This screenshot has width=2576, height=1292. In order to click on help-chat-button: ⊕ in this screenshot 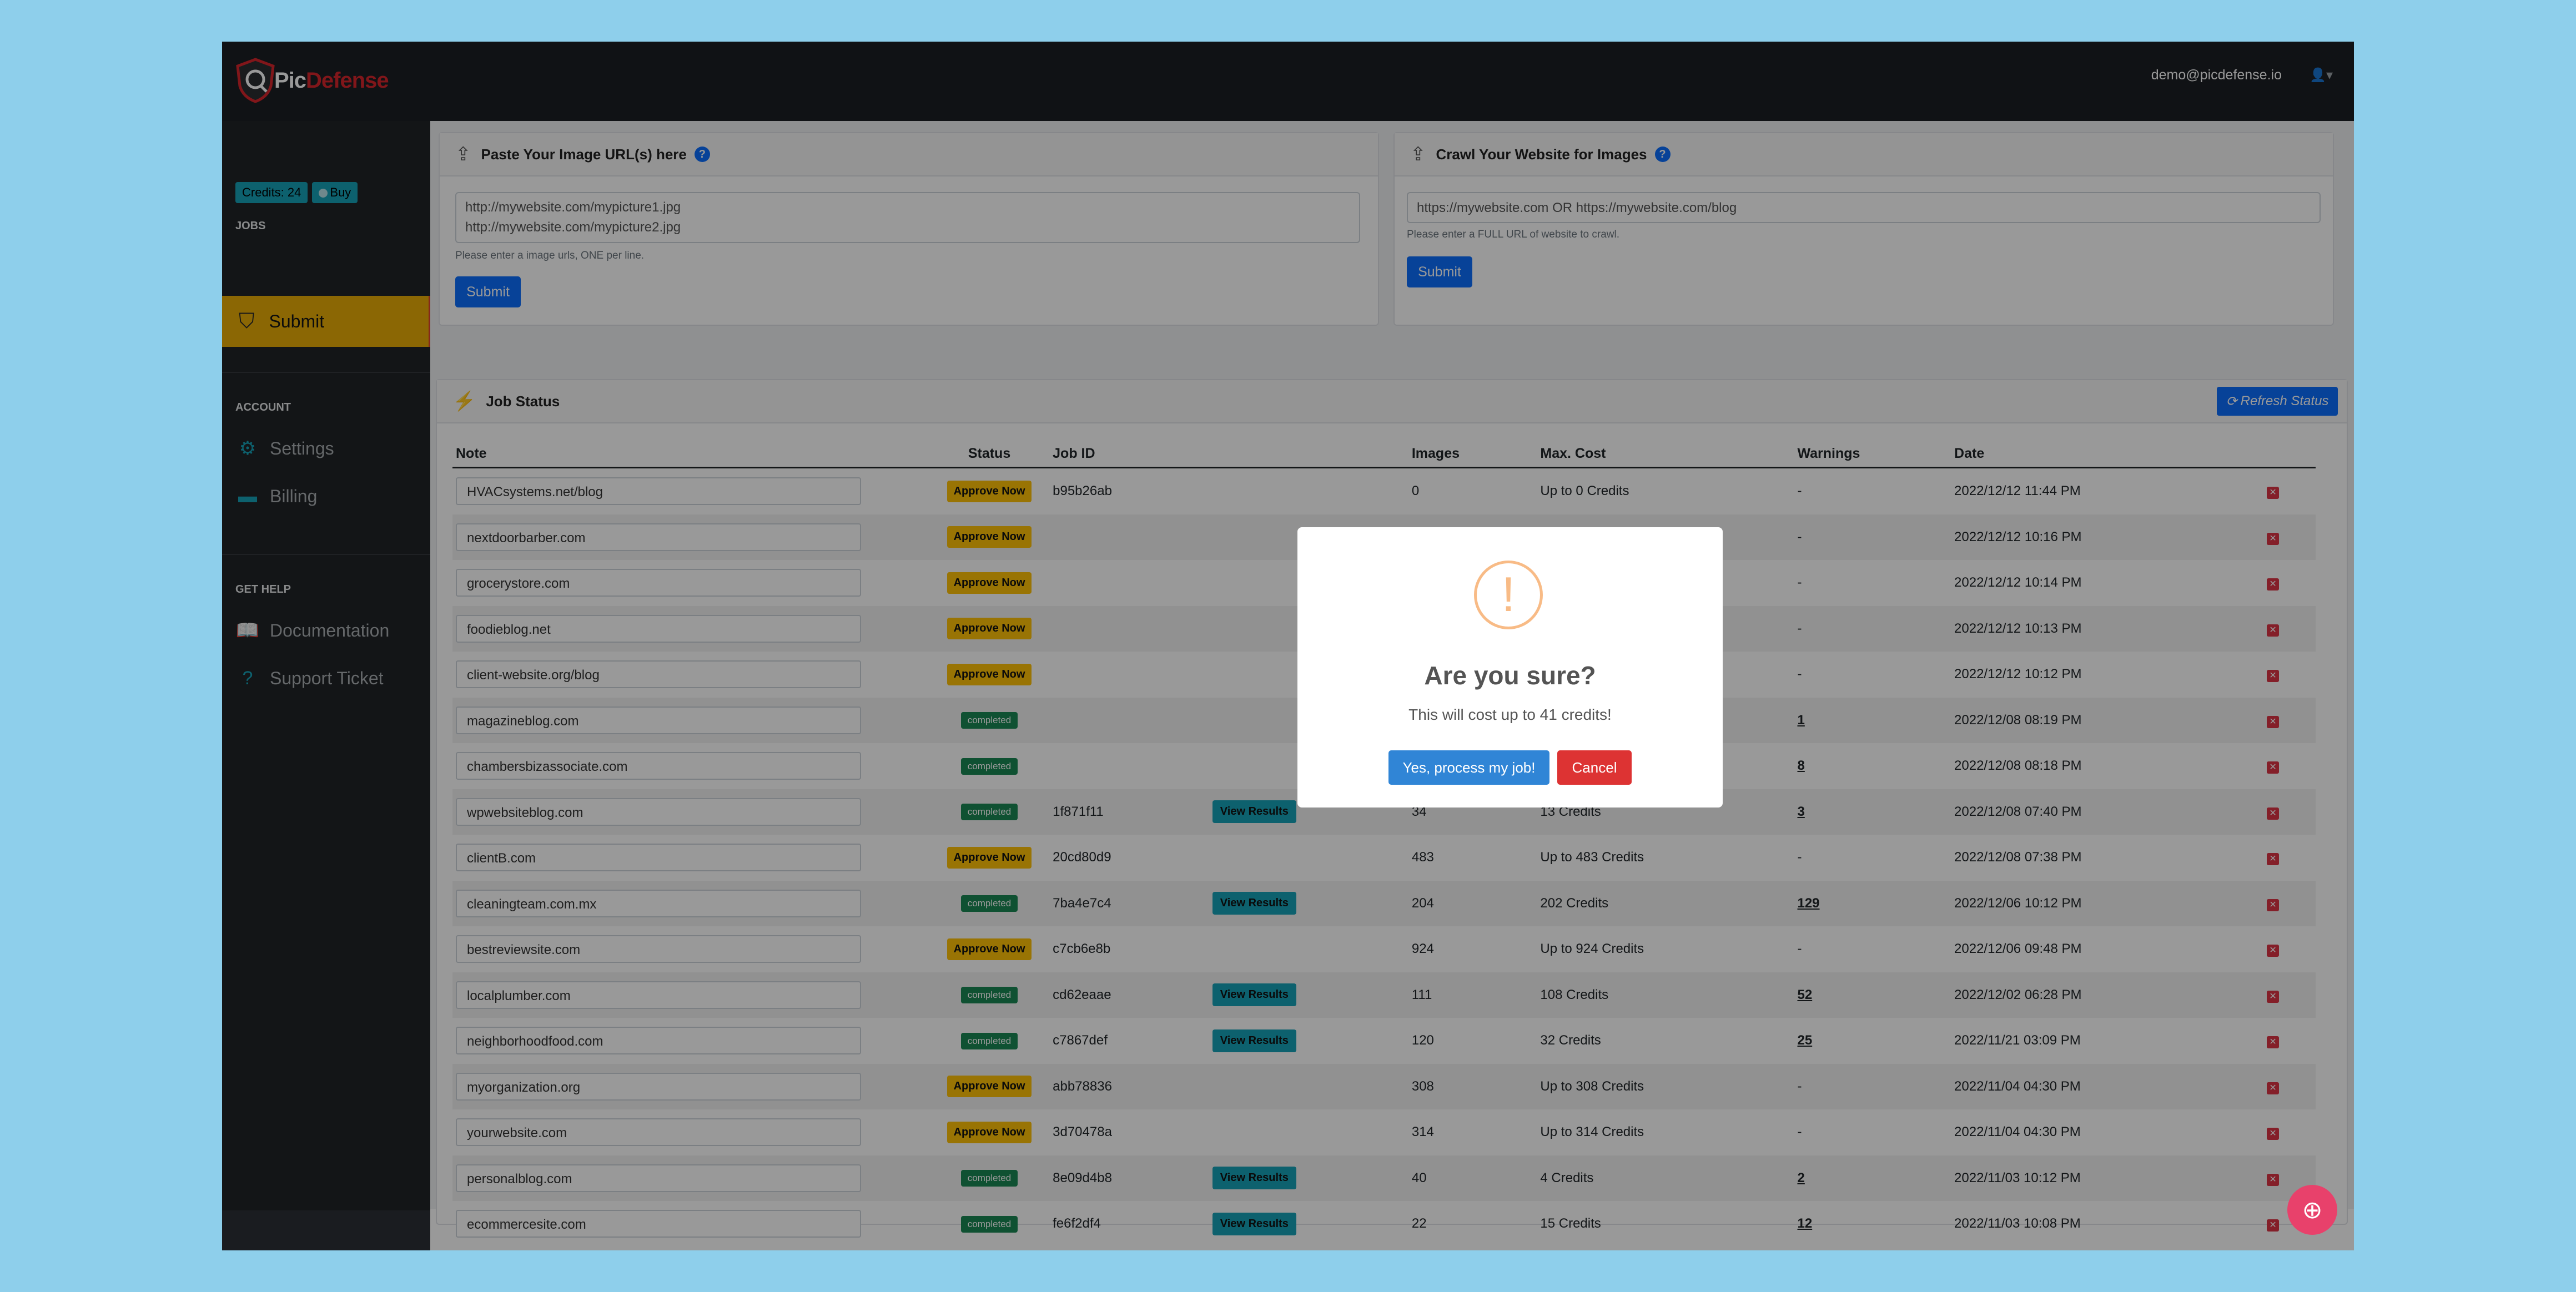, I will do `click(2312, 1210)`.